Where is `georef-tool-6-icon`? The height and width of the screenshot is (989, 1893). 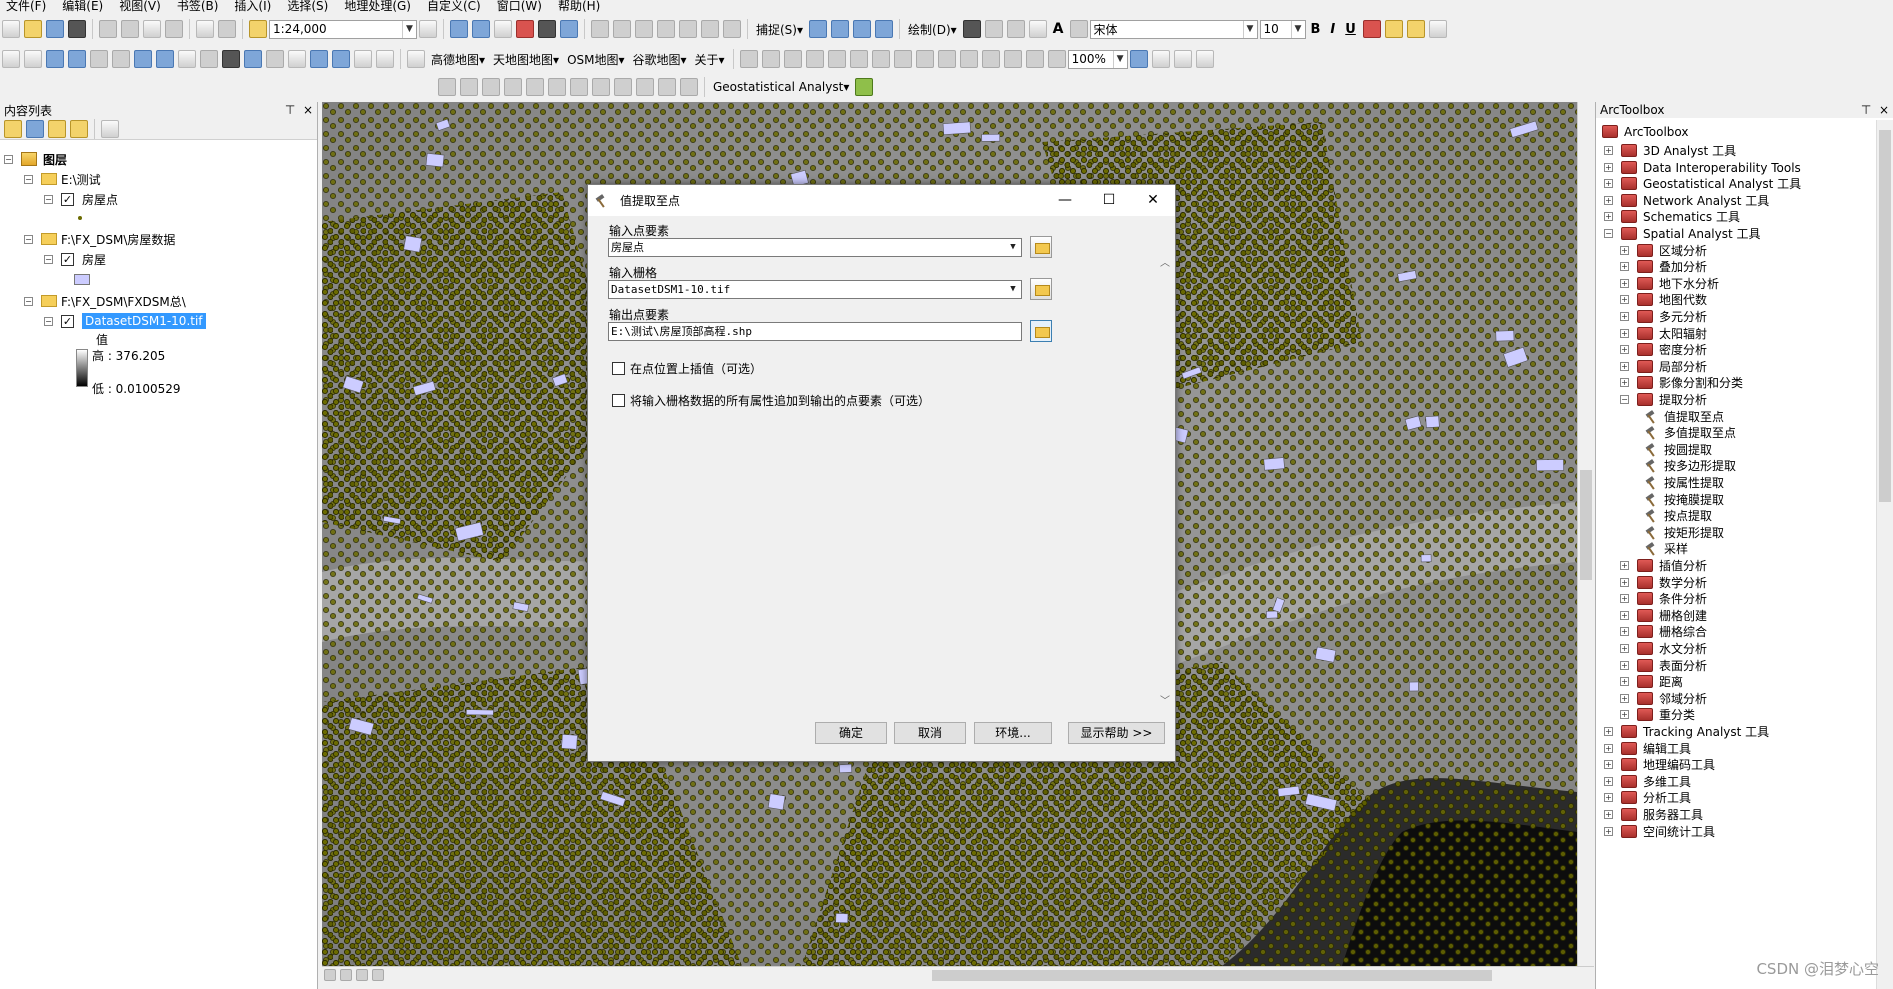 georef-tool-6-icon is located at coordinates (557, 87).